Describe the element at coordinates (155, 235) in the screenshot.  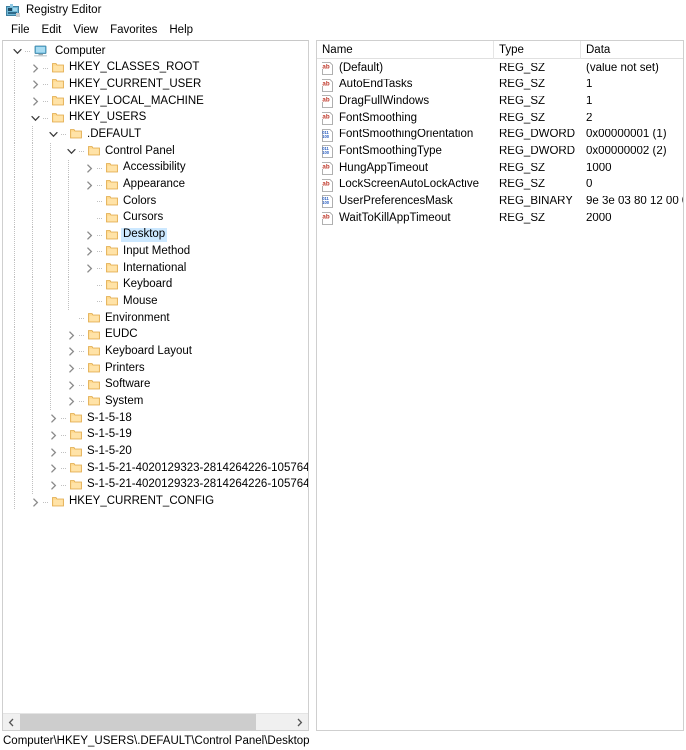
I see `tree-item-desktop: Desktop` at that location.